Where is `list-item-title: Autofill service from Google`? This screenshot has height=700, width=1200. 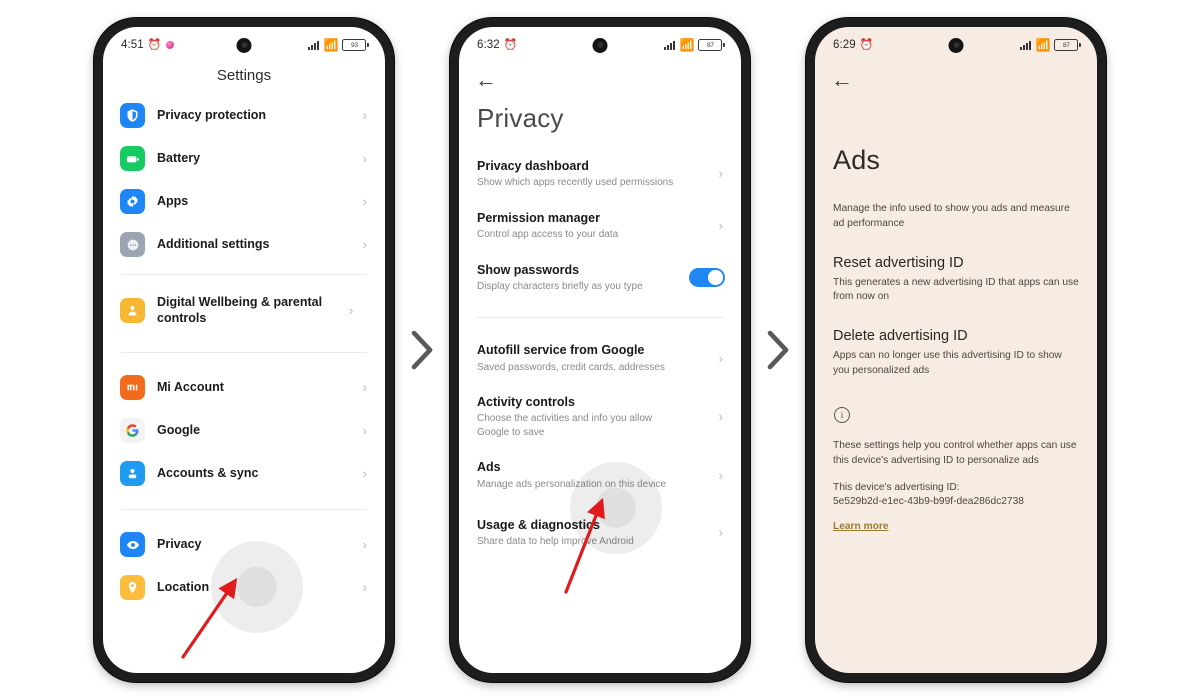 list-item-title: Autofill service from Google is located at coordinates (561, 350).